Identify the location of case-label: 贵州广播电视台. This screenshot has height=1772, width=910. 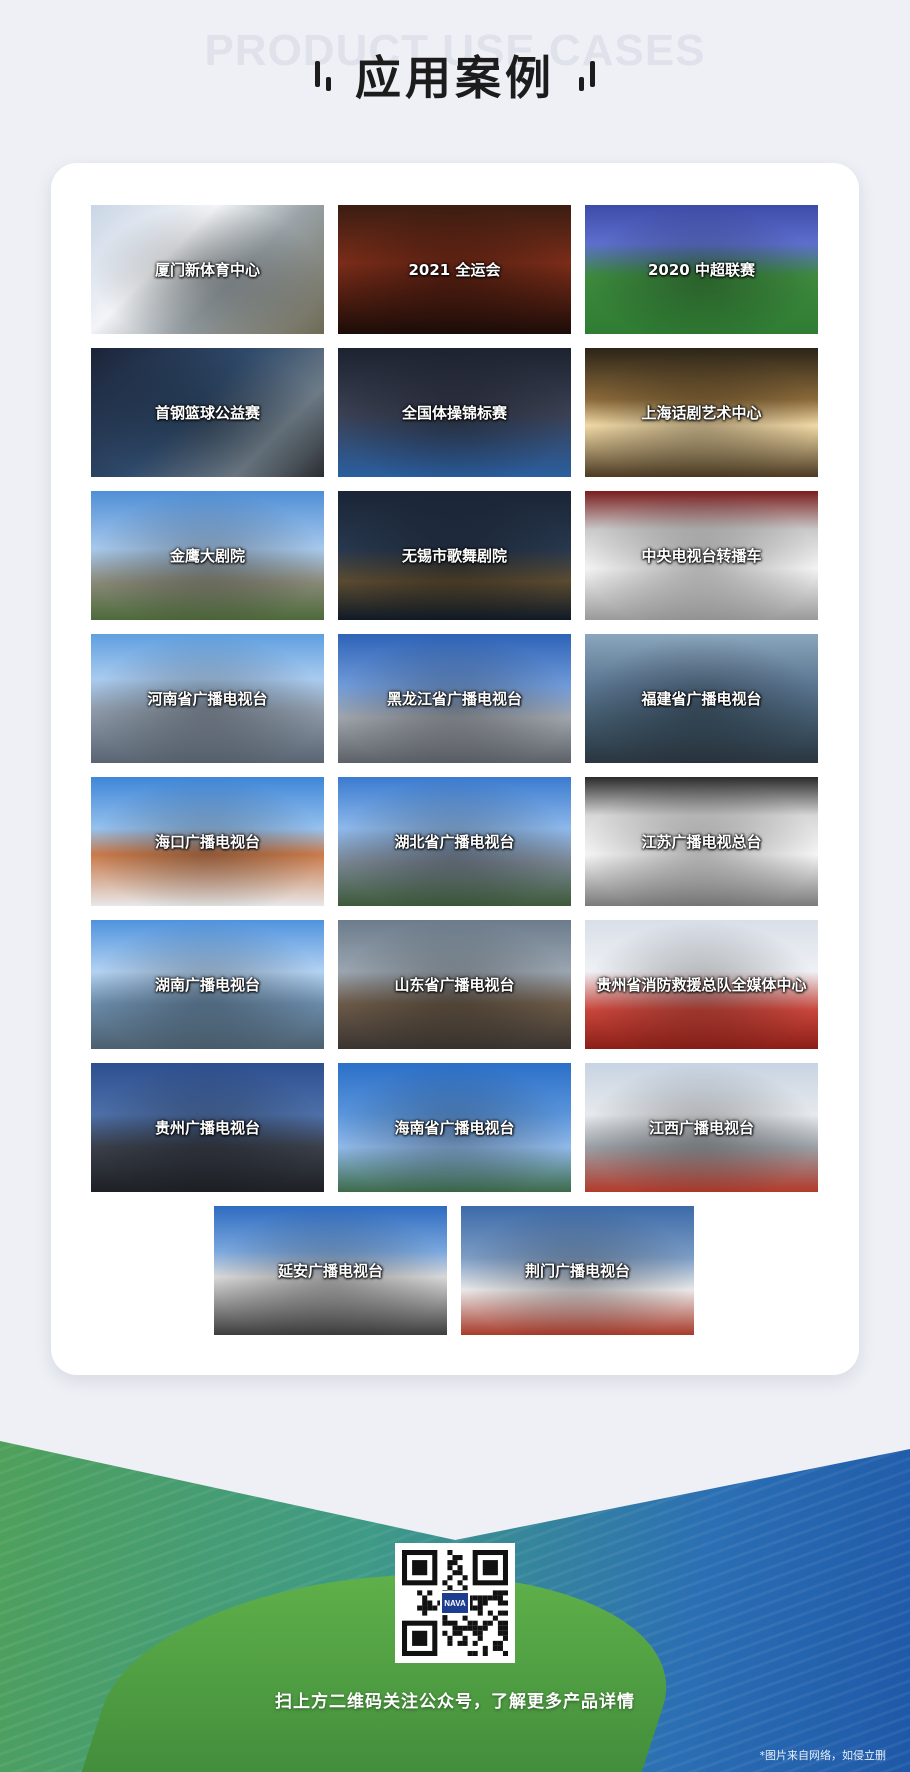
(207, 1128).